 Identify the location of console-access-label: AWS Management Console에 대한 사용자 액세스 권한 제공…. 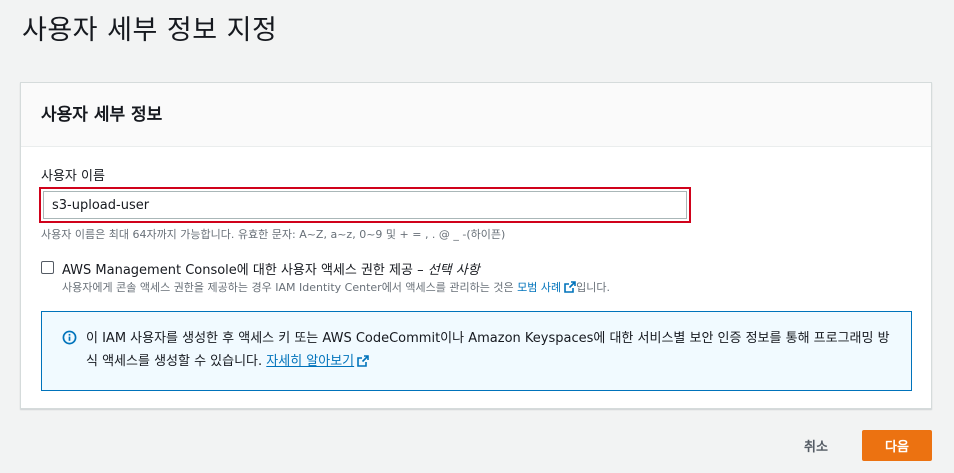
(271, 268).